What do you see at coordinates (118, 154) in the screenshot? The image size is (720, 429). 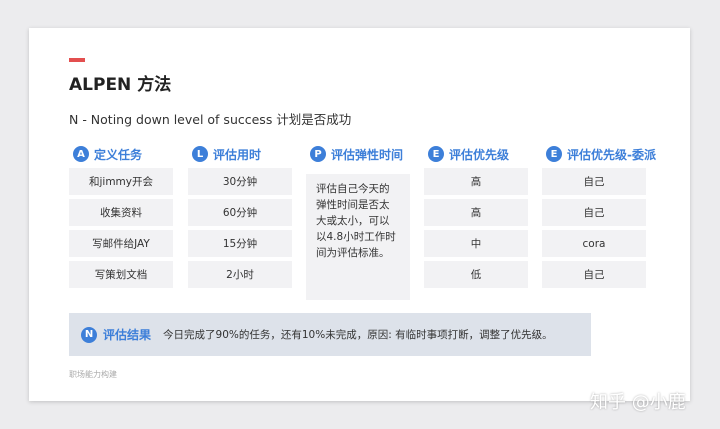 I see `column-title: 定义任务` at bounding box center [118, 154].